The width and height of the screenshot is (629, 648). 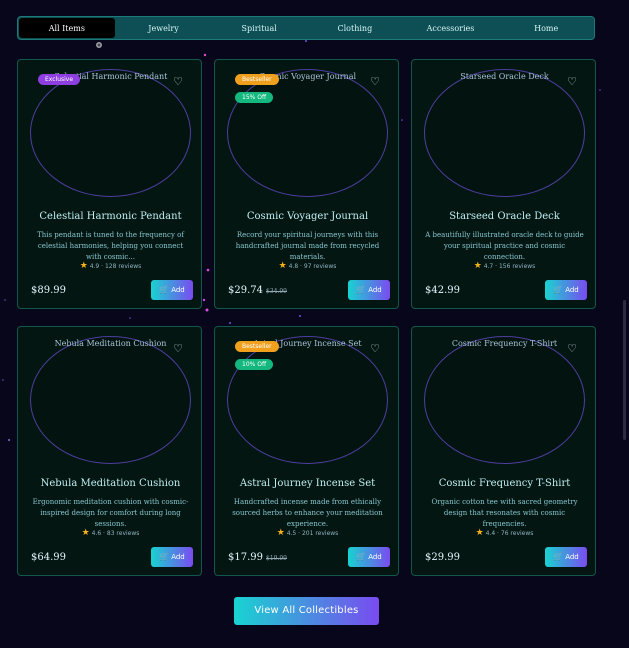 I want to click on tab-all-items: All Items, so click(x=67, y=28).